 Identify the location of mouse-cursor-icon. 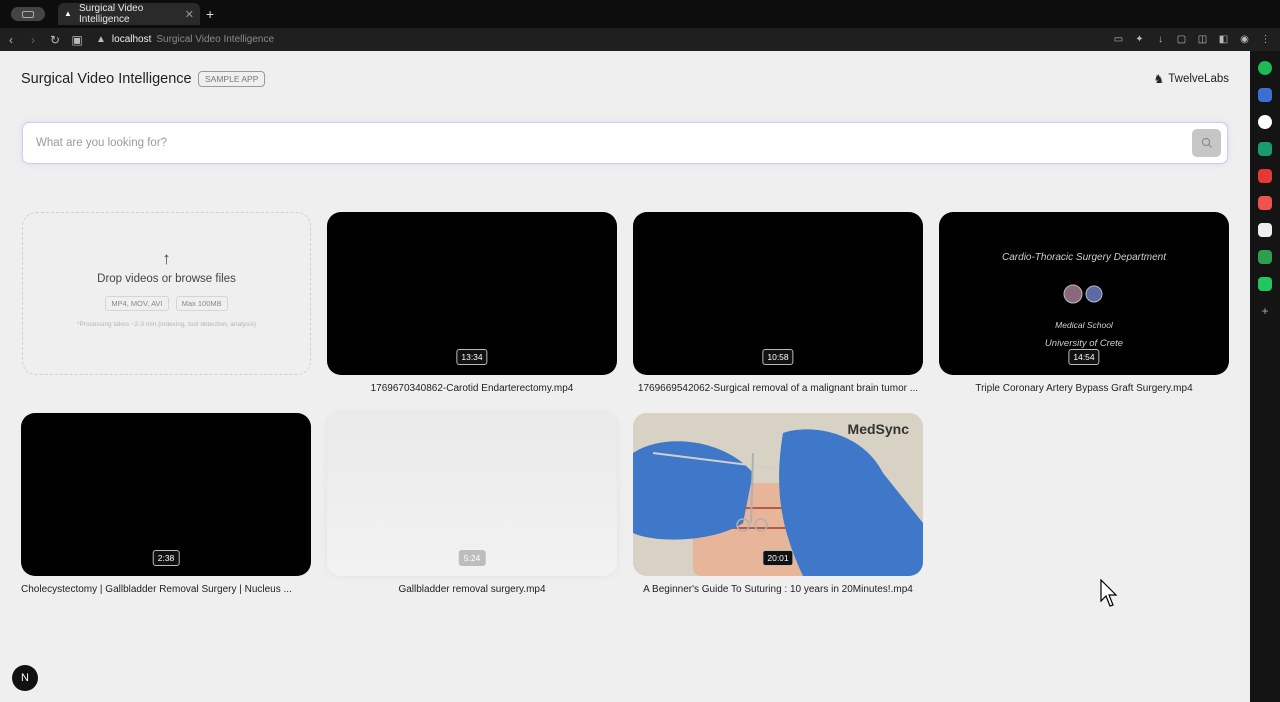
(1109, 593).